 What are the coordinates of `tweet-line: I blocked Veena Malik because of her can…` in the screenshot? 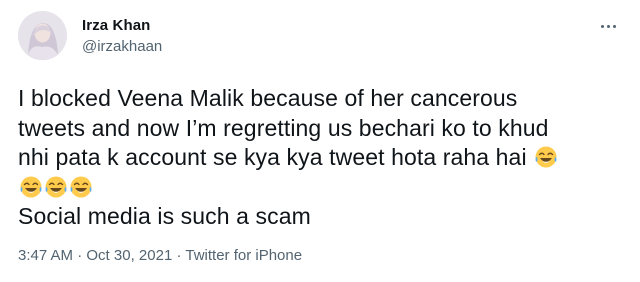 It's located at (268, 98).